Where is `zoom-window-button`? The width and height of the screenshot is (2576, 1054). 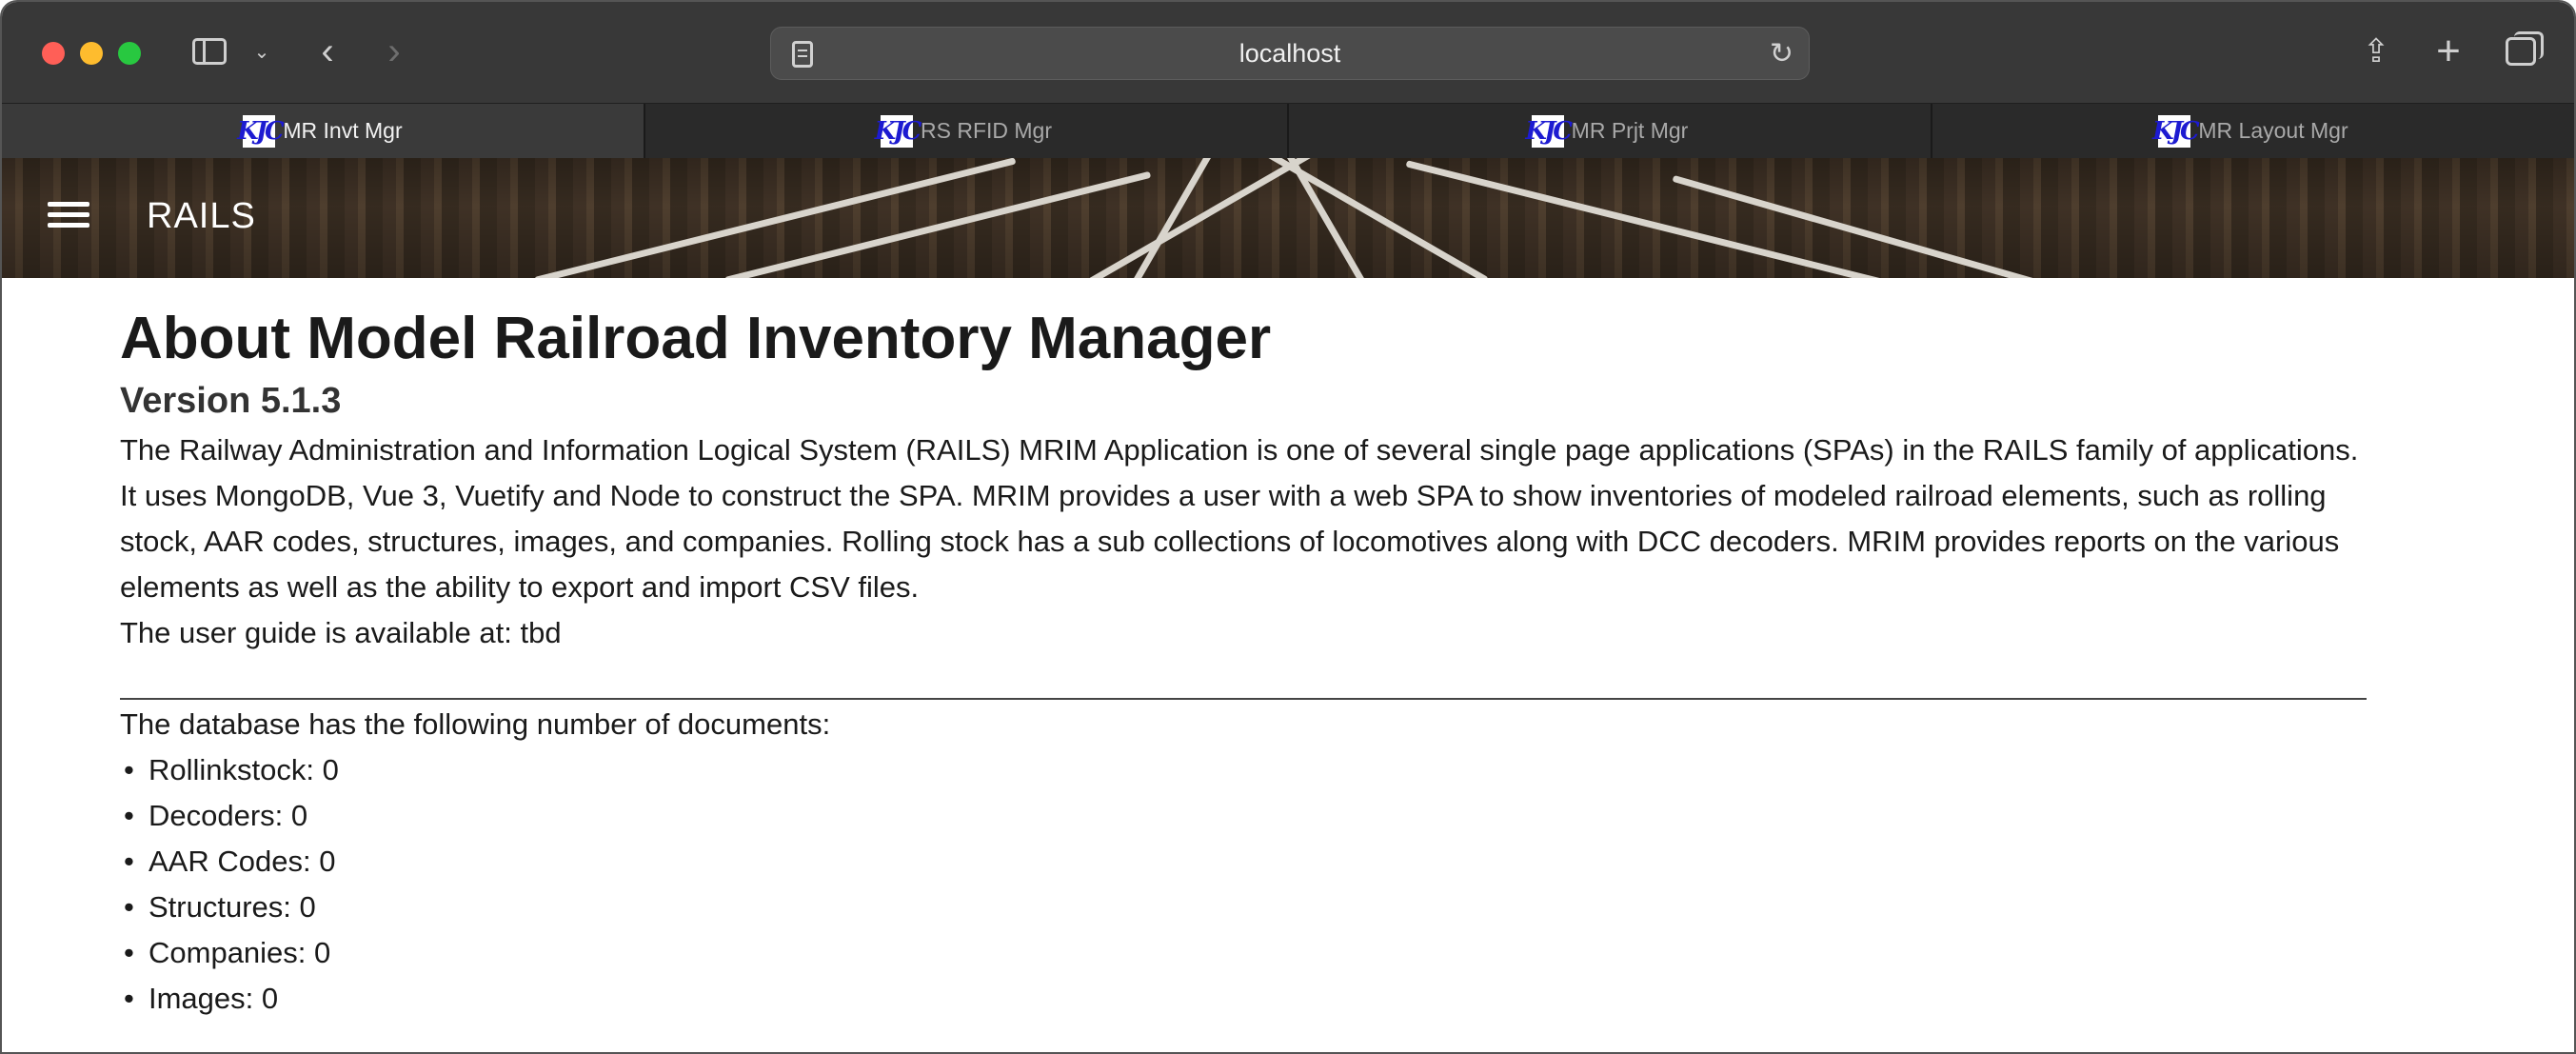
zoom-window-button is located at coordinates (129, 53).